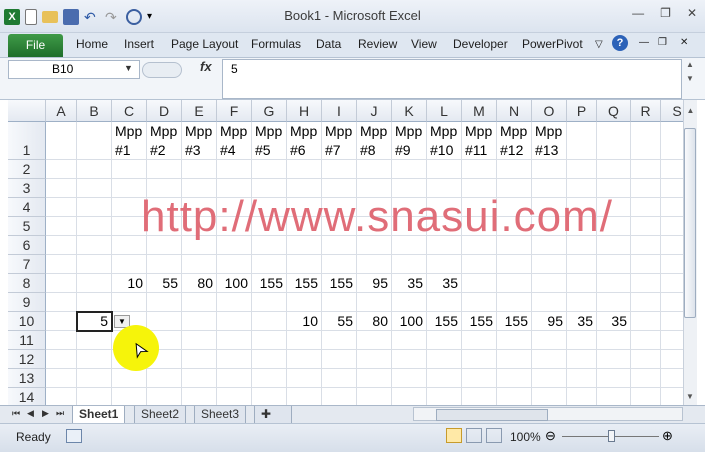 The image size is (705, 452). Describe the element at coordinates (339, 111) in the screenshot. I see `column-header-i: I` at that location.